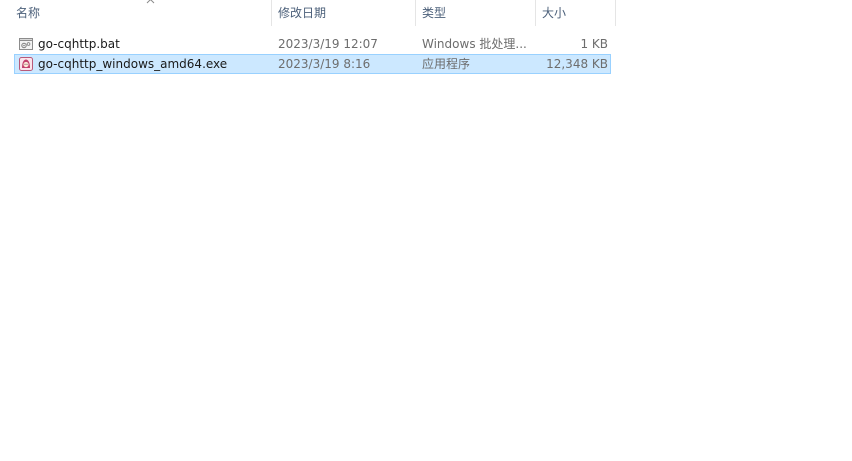 This screenshot has height=461, width=852. I want to click on column-header-date-label: 修改日期, so click(302, 13).